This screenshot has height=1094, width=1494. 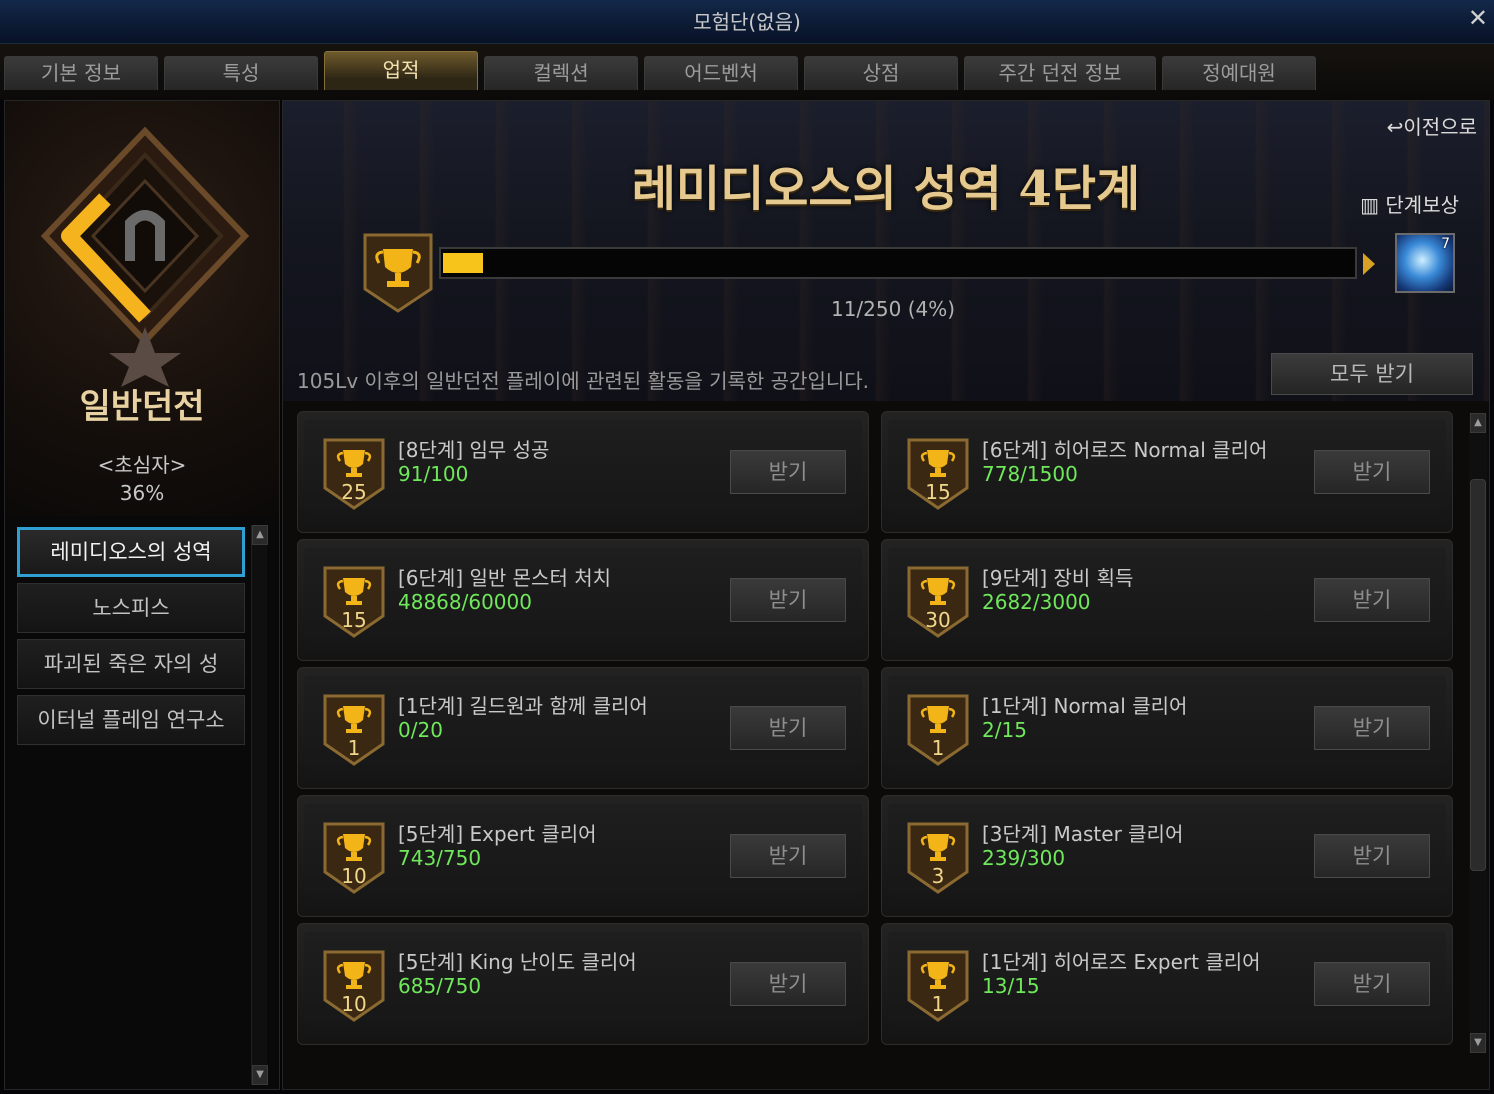 What do you see at coordinates (1167, 984) in the screenshot?
I see `achievement-card: 1 [1단계] 히어로즈 Expert 클리어 13/15 받기` at bounding box center [1167, 984].